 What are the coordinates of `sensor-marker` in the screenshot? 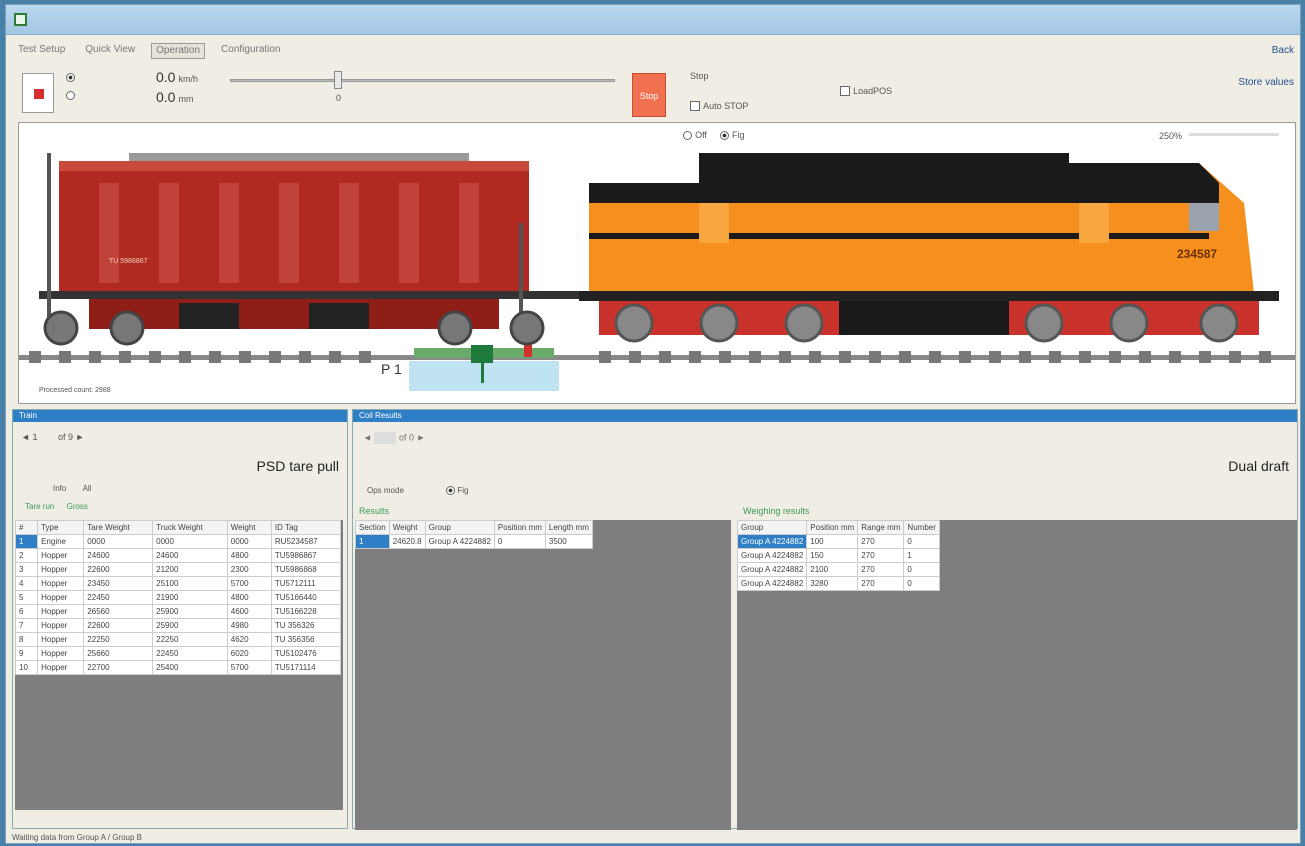 It's located at (528, 351).